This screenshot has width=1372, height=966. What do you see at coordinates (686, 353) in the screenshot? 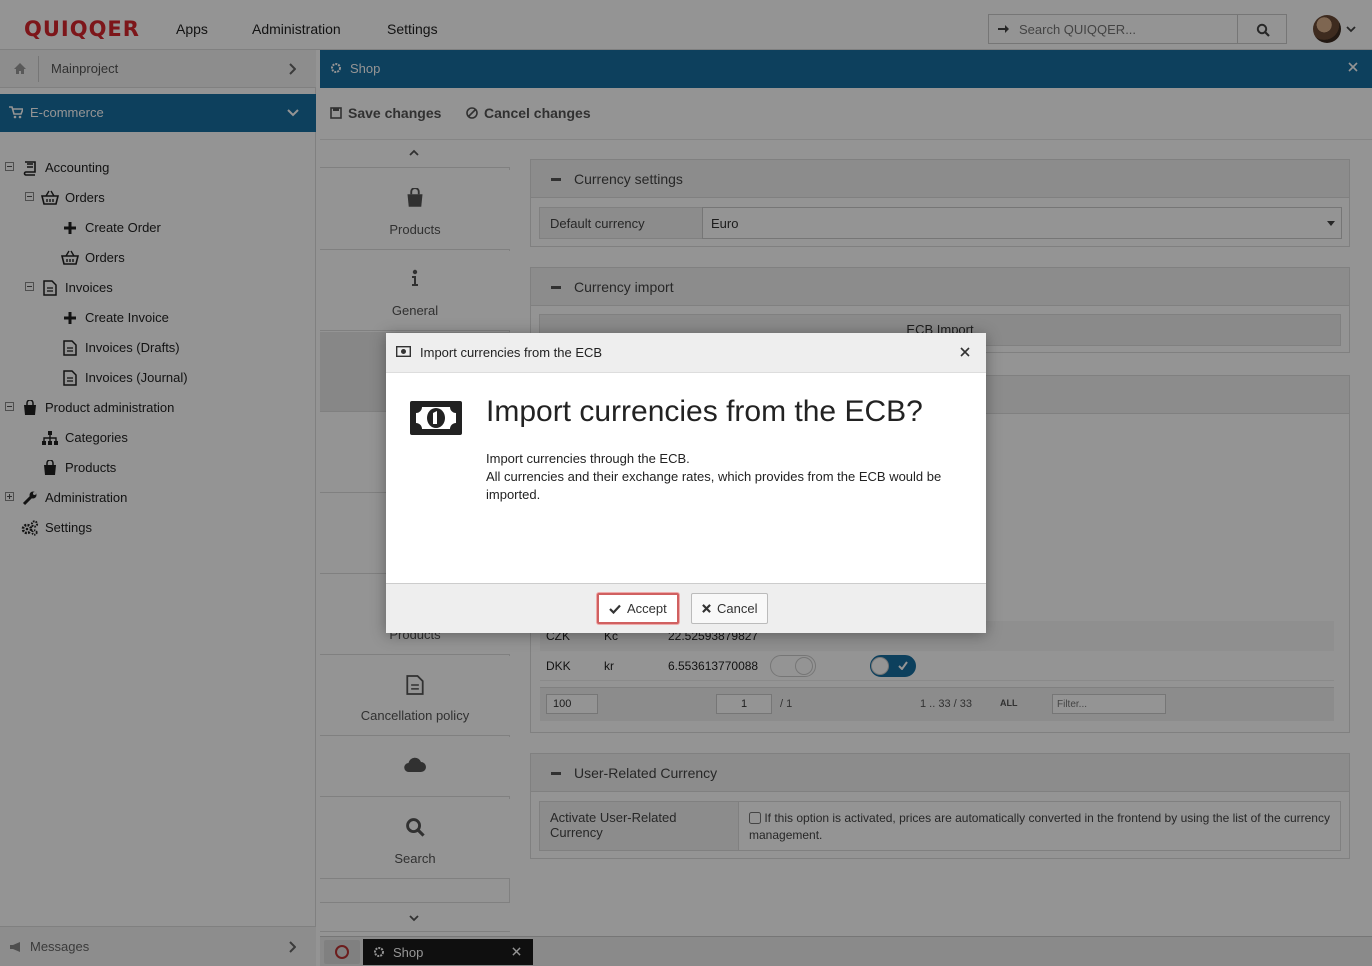
I see `dialog-header: Import currencies from the ECB` at bounding box center [686, 353].